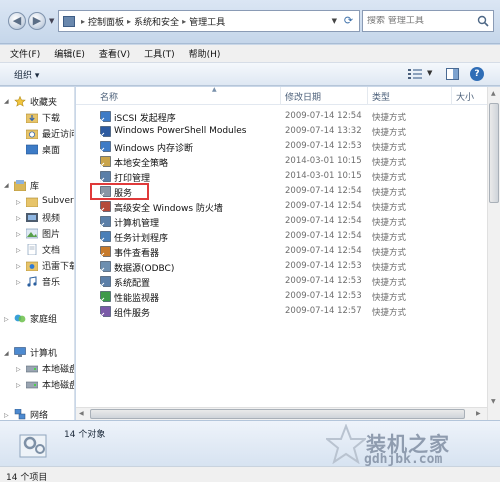  Describe the element at coordinates (43, 249) in the screenshot. I see `nav-documents: 文档` at that location.